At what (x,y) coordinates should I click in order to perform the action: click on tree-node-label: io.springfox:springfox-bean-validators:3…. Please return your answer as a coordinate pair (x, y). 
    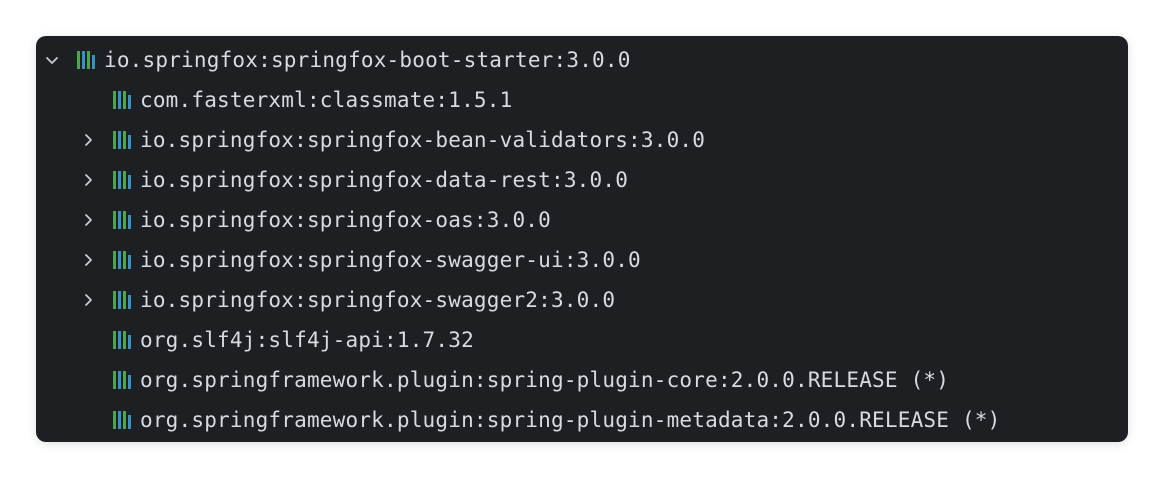
    Looking at the image, I should click on (423, 140).